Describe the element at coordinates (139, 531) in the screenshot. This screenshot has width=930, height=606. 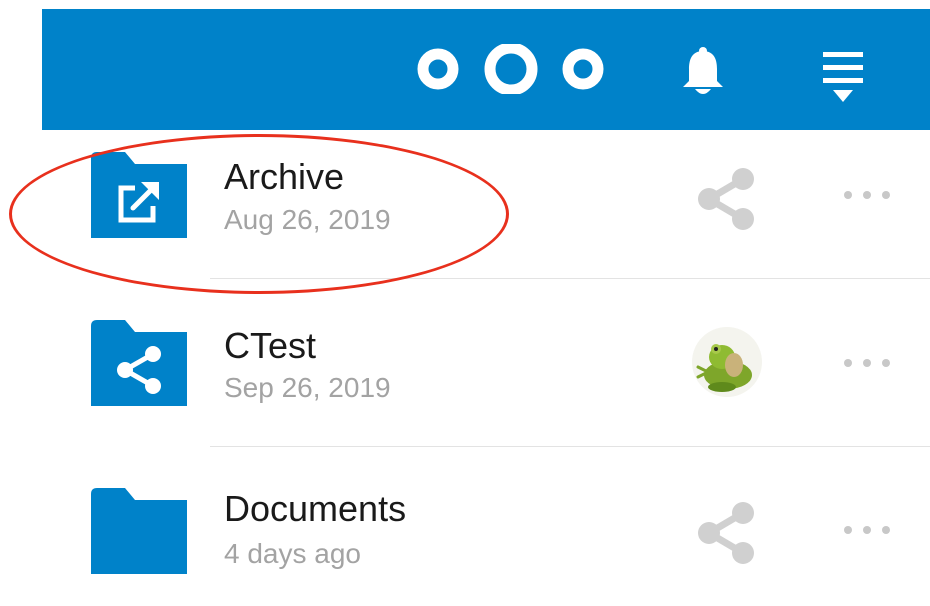
I see `folder-icon` at that location.